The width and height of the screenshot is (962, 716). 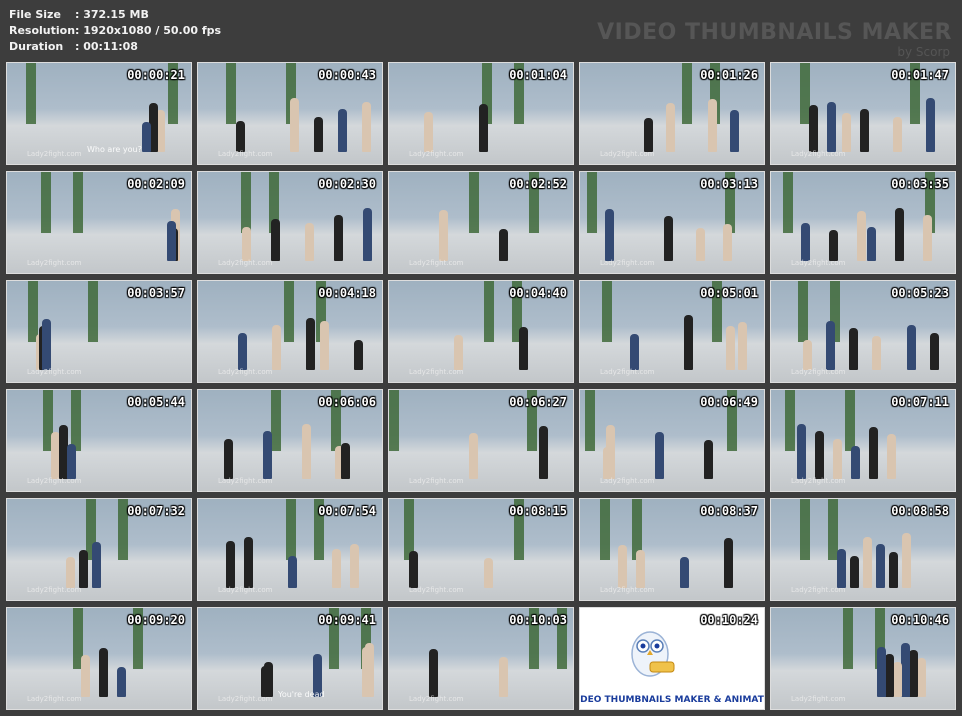 I want to click on timestamp-label: 00:06:06, so click(x=347, y=402).